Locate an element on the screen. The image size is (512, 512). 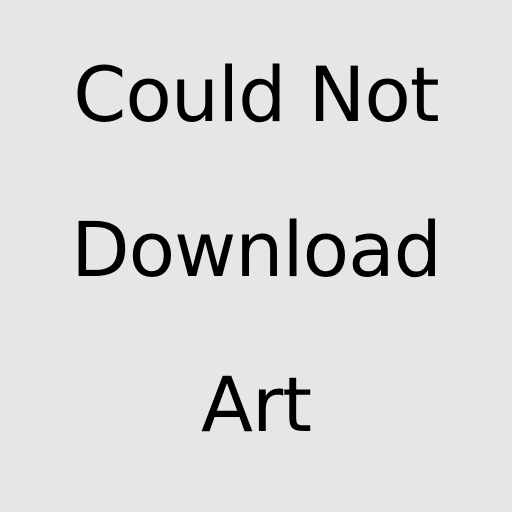
placeholder-text-line-2: Download is located at coordinates (256, 249).